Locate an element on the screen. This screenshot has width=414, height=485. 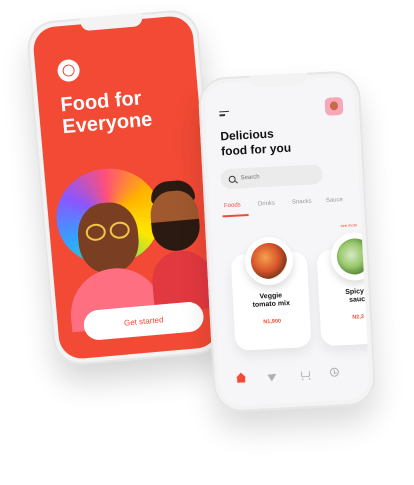
clock-icon is located at coordinates (335, 372).